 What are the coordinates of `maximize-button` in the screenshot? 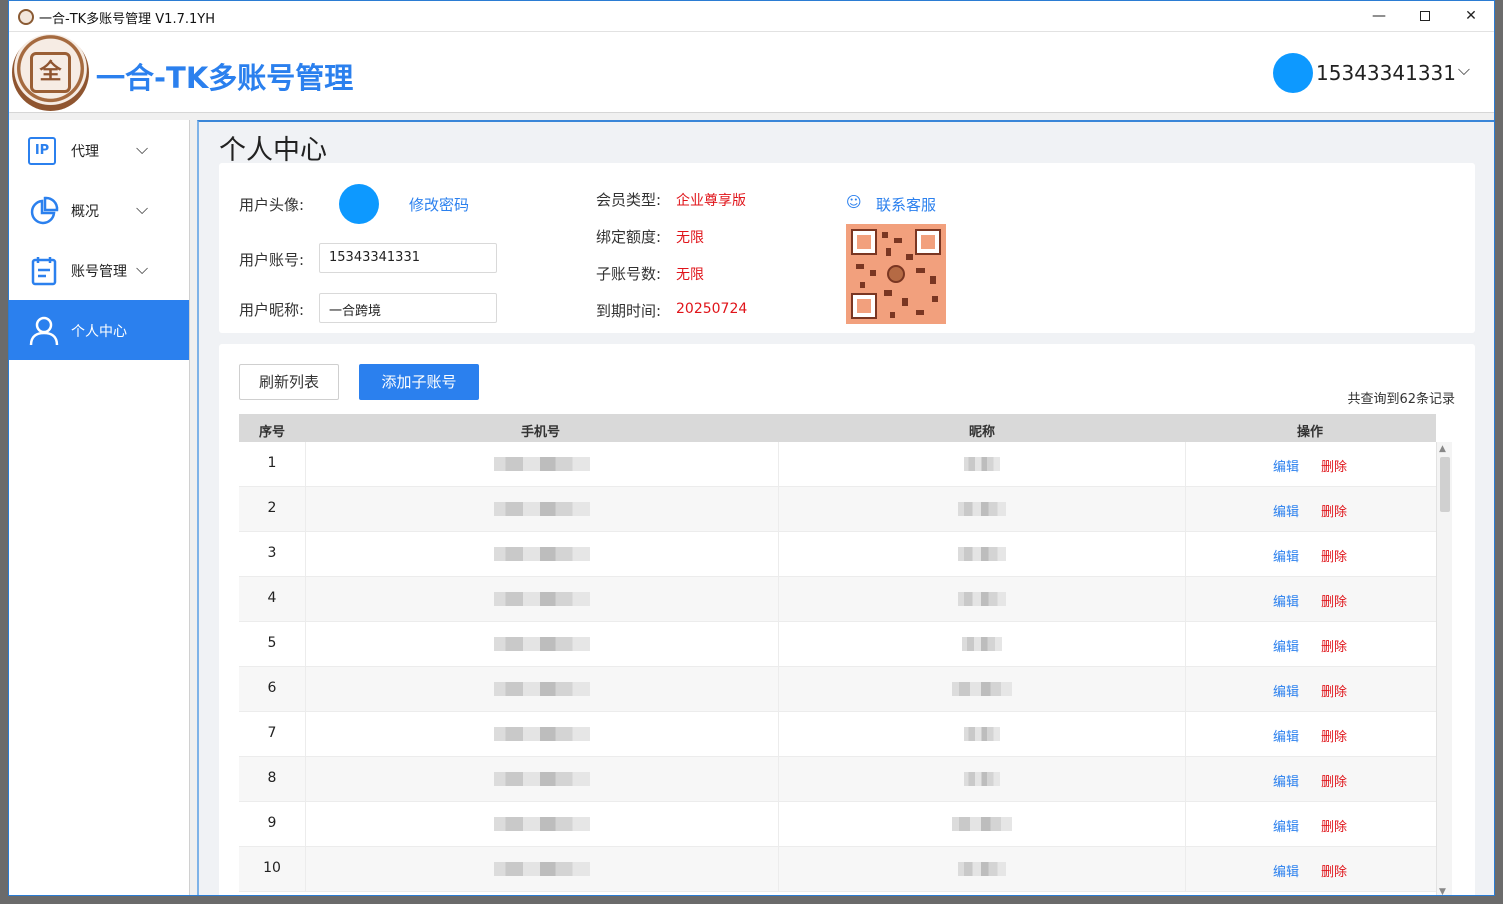 It's located at (1425, 16).